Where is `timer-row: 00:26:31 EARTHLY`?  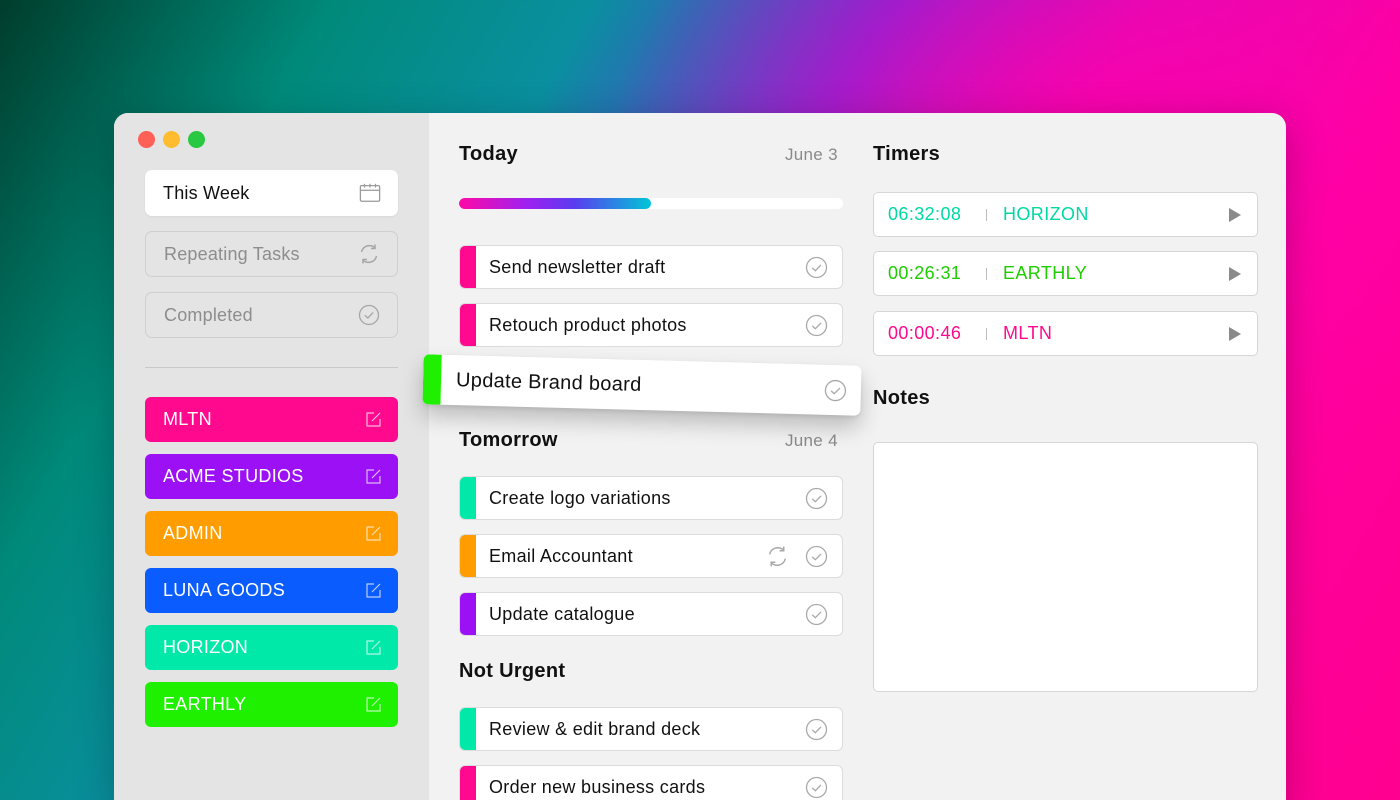
timer-row: 00:26:31 EARTHLY is located at coordinates (1065, 273).